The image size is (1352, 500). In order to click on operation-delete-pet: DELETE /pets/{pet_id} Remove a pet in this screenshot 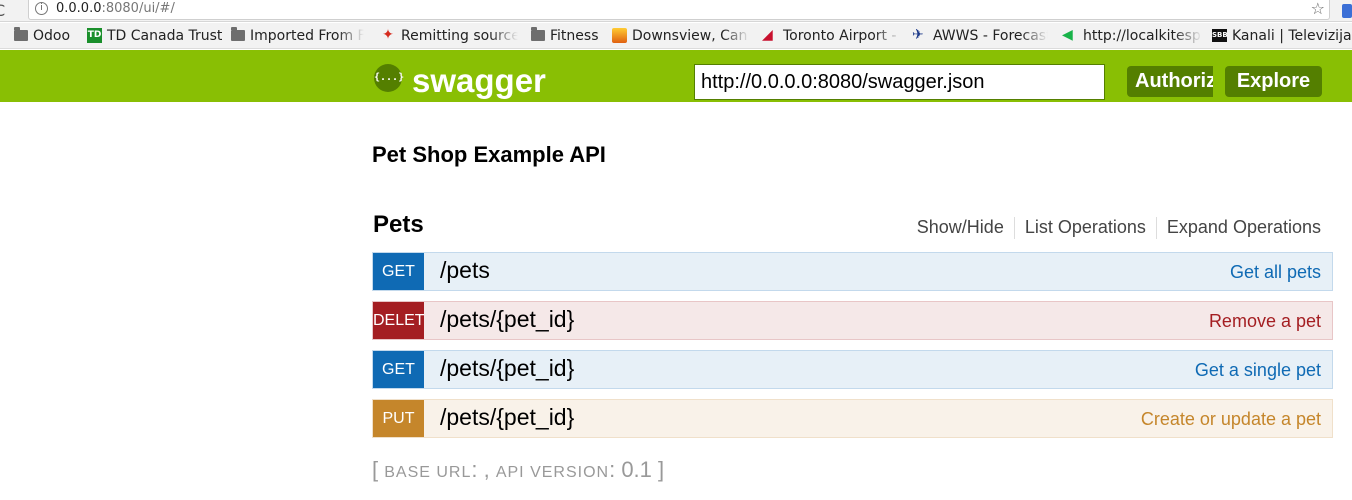, I will do `click(852, 320)`.